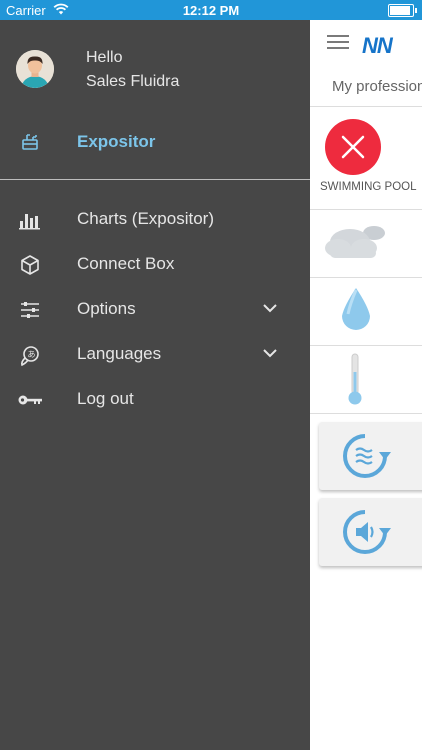  I want to click on bar-chart-icon, so click(30, 220).